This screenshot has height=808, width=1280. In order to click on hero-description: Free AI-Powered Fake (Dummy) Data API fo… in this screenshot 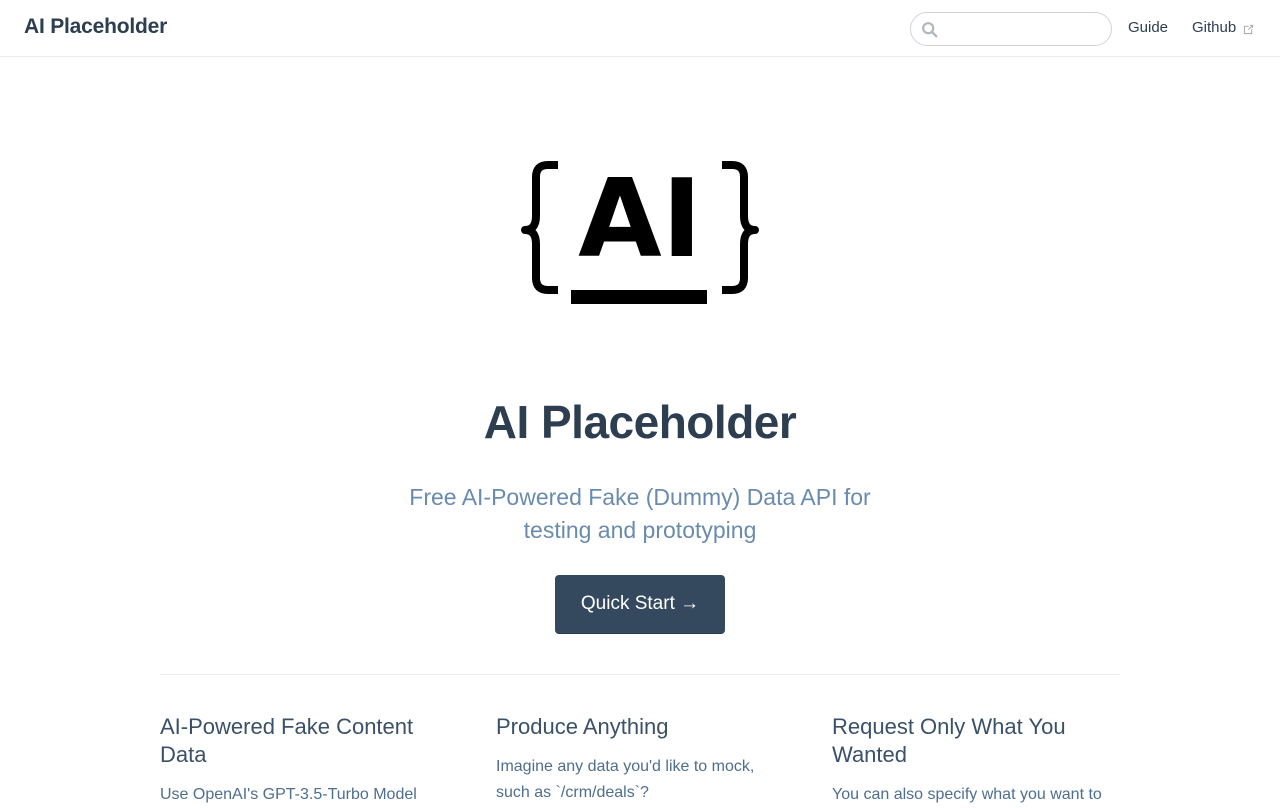, I will do `click(640, 513)`.